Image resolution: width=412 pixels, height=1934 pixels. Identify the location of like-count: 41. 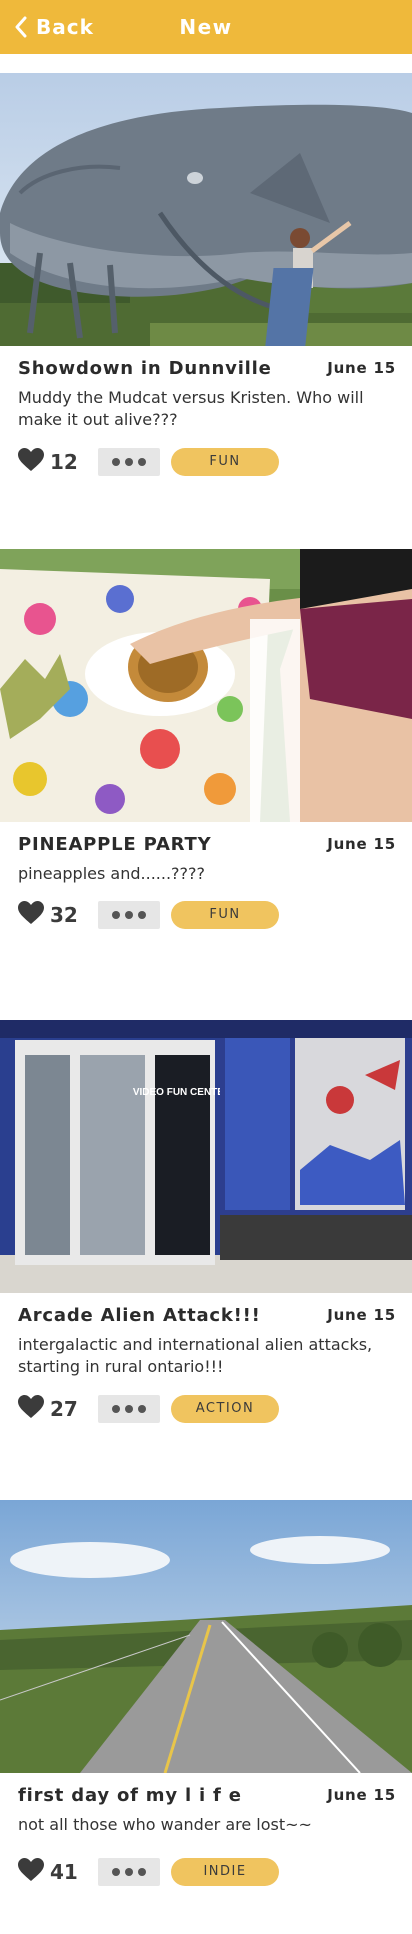
(64, 1872).